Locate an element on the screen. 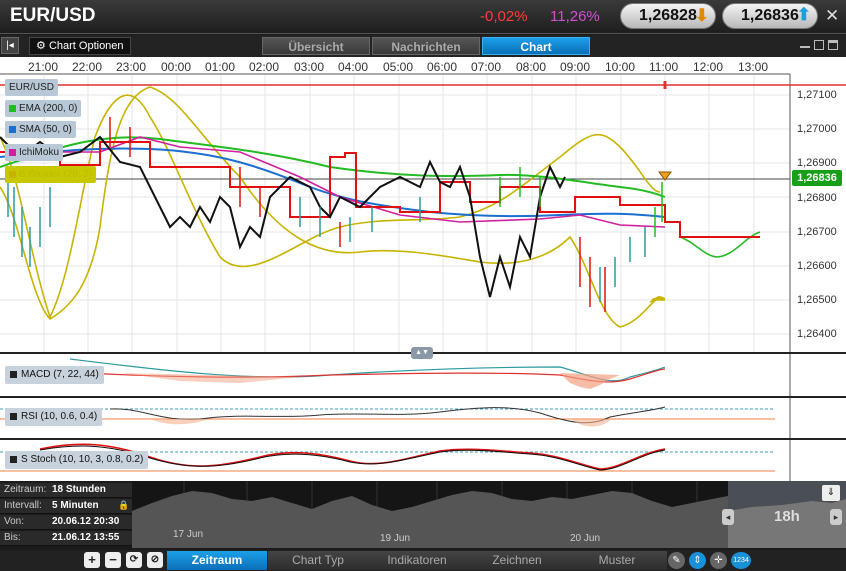  ema-projection is located at coordinates (720, 244).